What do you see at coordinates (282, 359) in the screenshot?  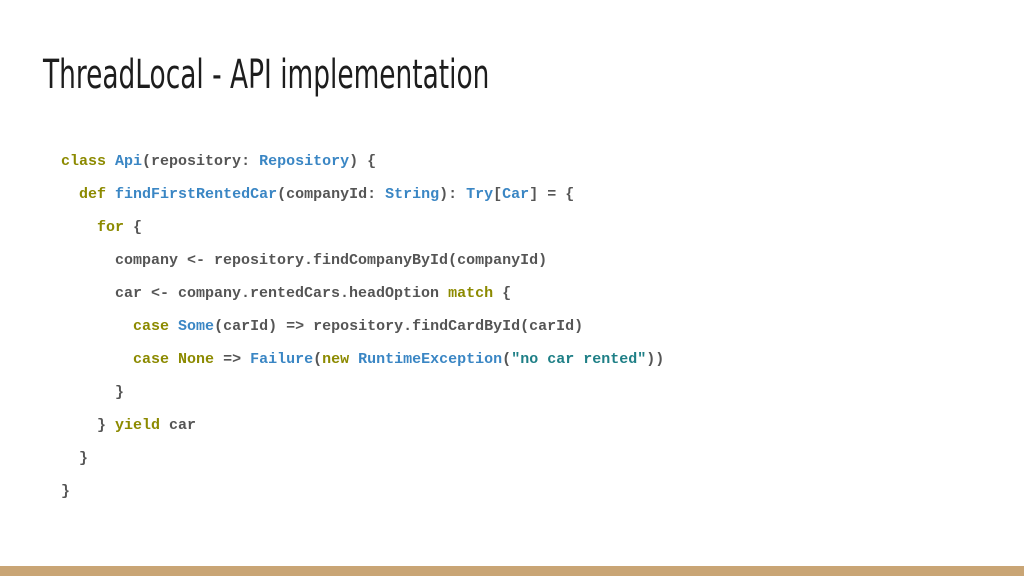 I see `code-token: Failure` at bounding box center [282, 359].